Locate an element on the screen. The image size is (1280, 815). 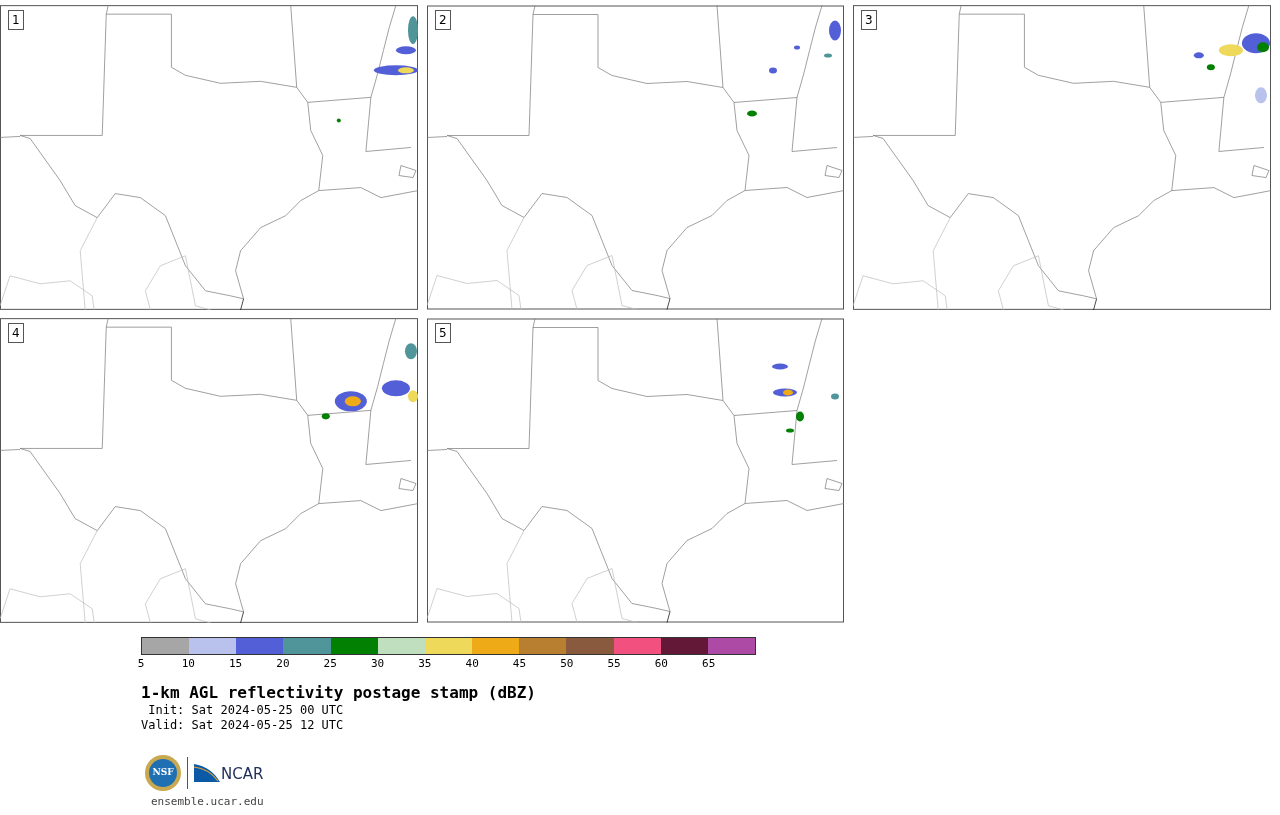
tick-label: 50 is located at coordinates (567, 664).